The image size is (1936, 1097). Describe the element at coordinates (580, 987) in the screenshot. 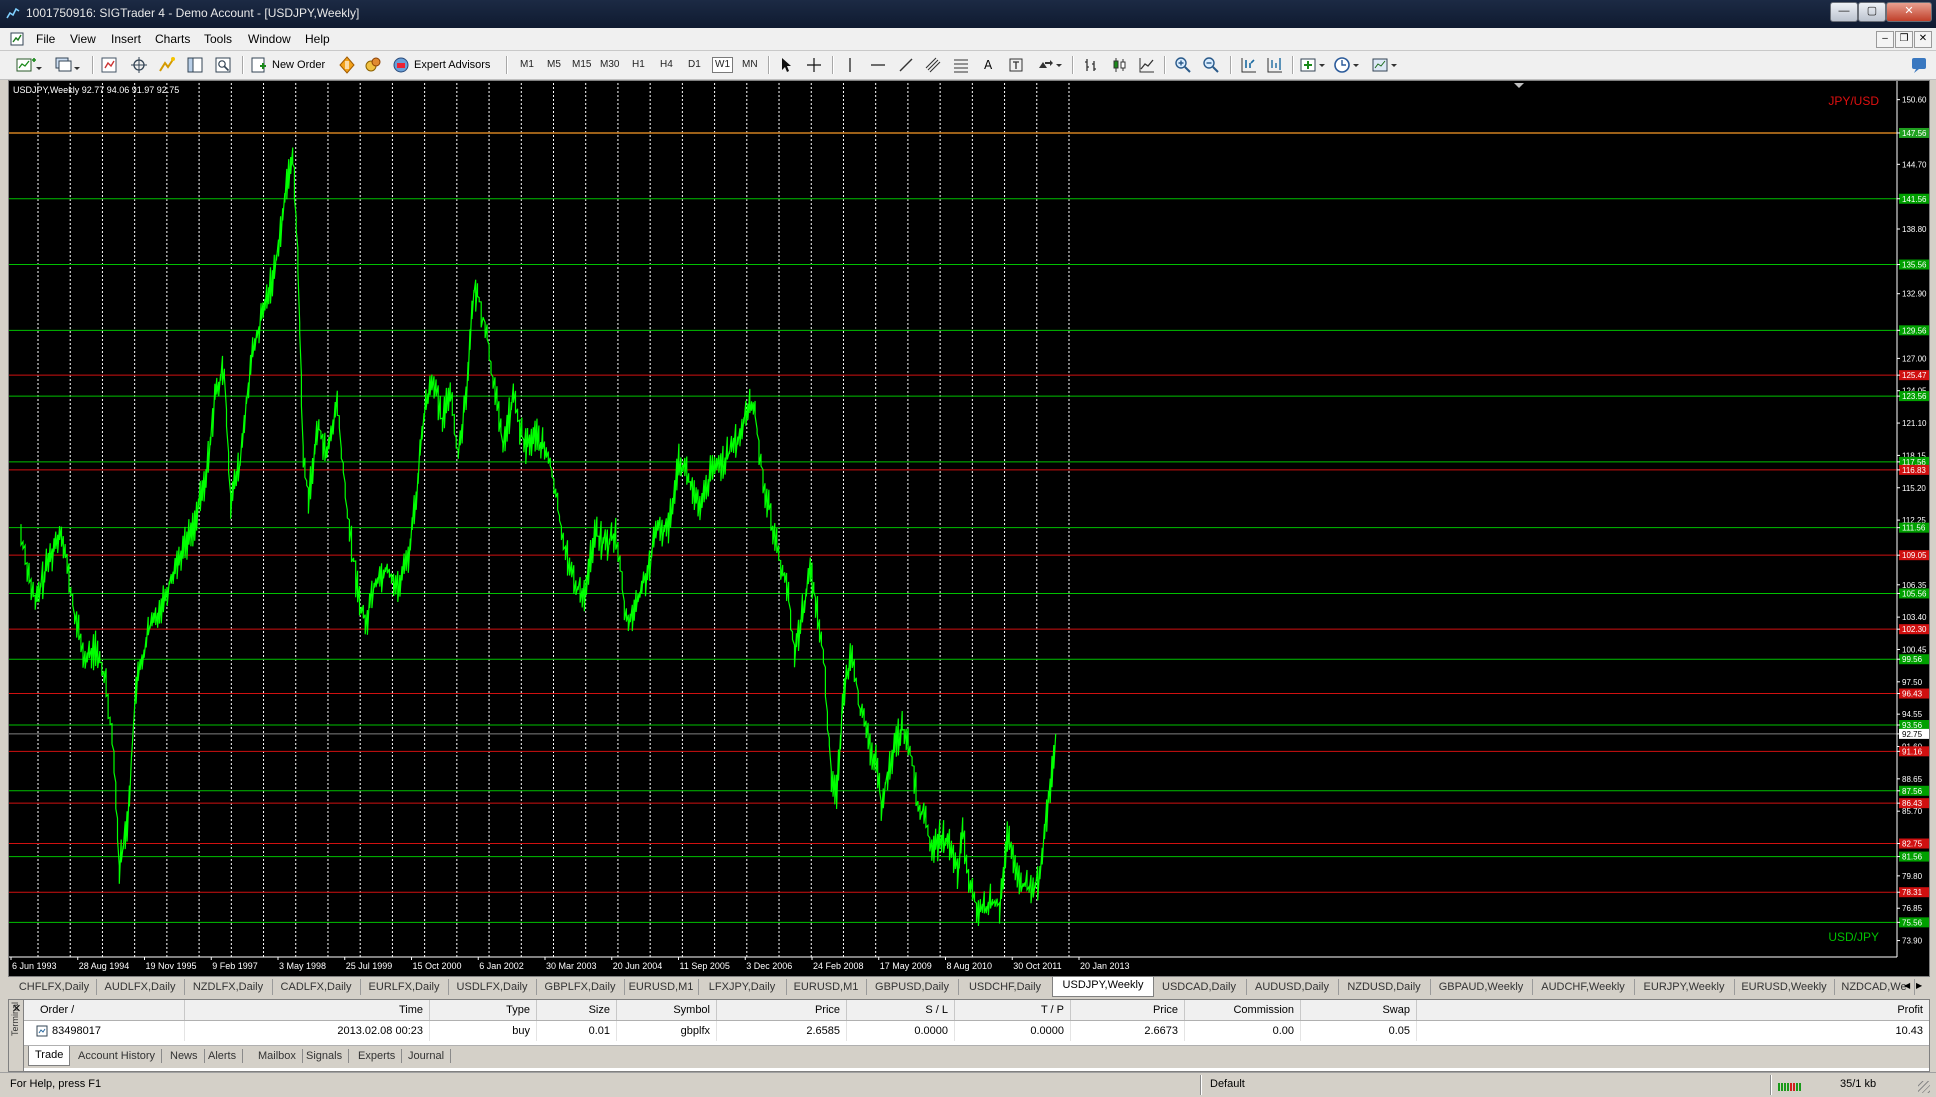

I see `chart-tab: GBPLFX,Daily` at that location.